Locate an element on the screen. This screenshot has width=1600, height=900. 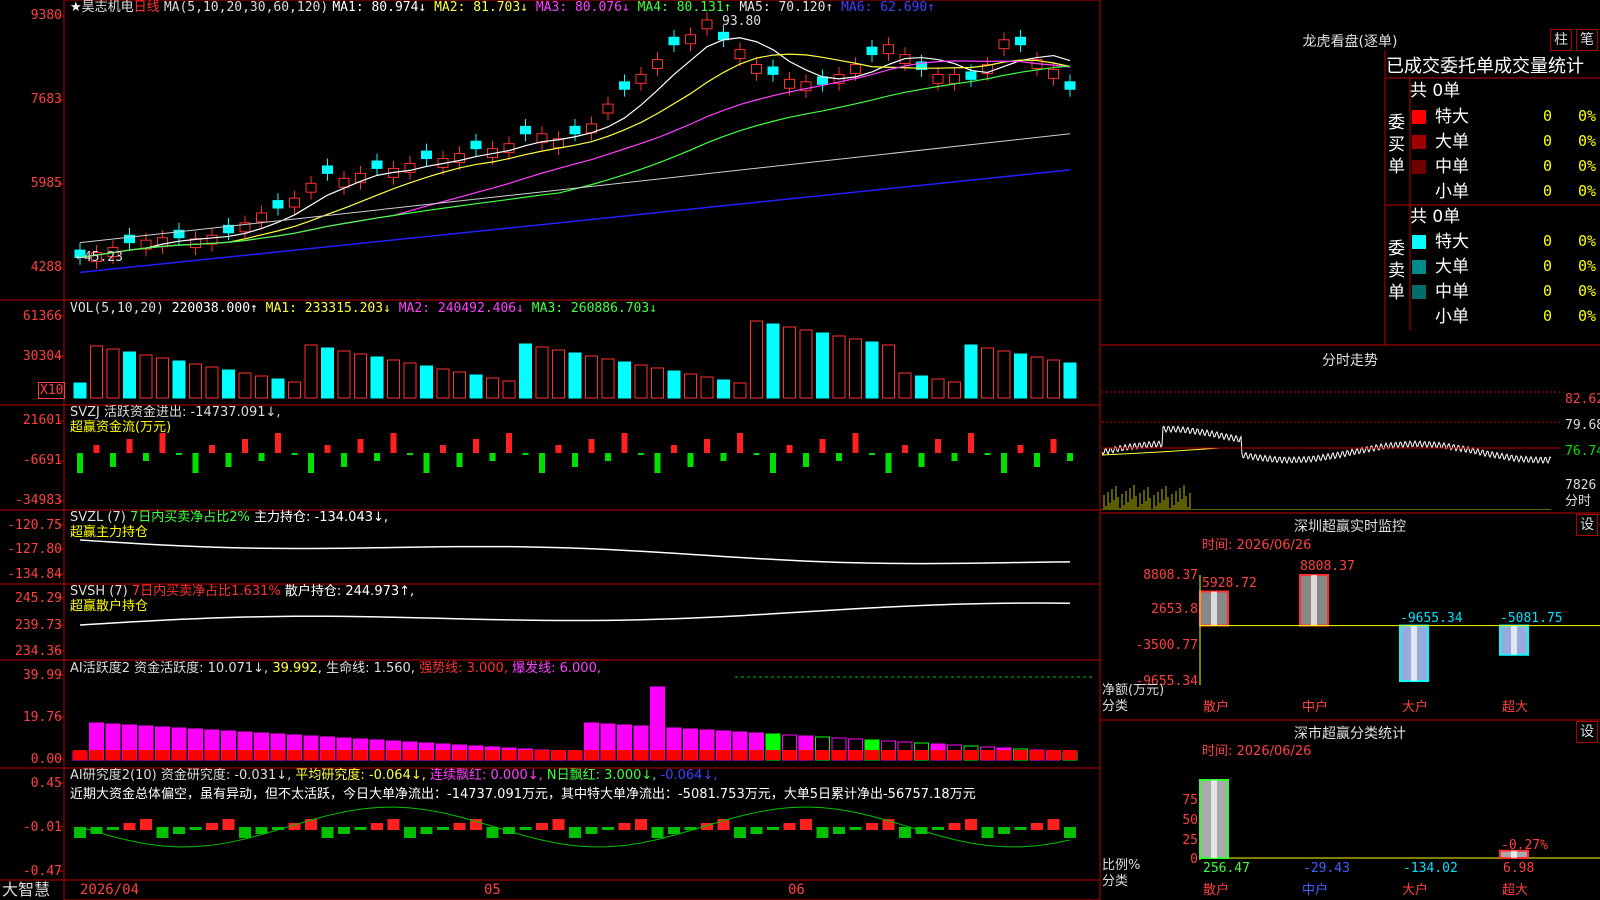
category-label: 超大 is located at coordinates (1515, 707).